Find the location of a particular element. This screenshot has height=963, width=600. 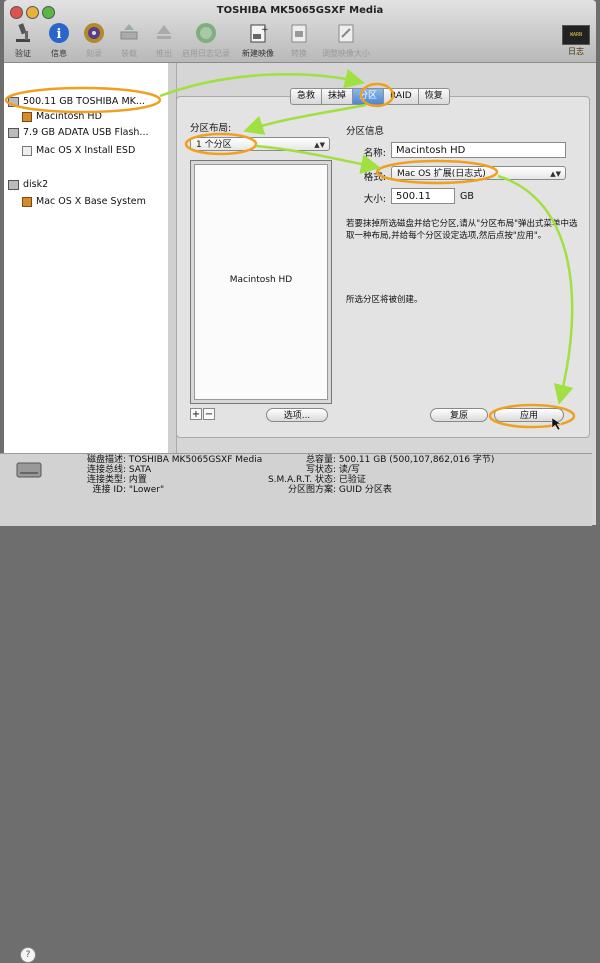

toolbar-label: 转换 is located at coordinates (299, 53).